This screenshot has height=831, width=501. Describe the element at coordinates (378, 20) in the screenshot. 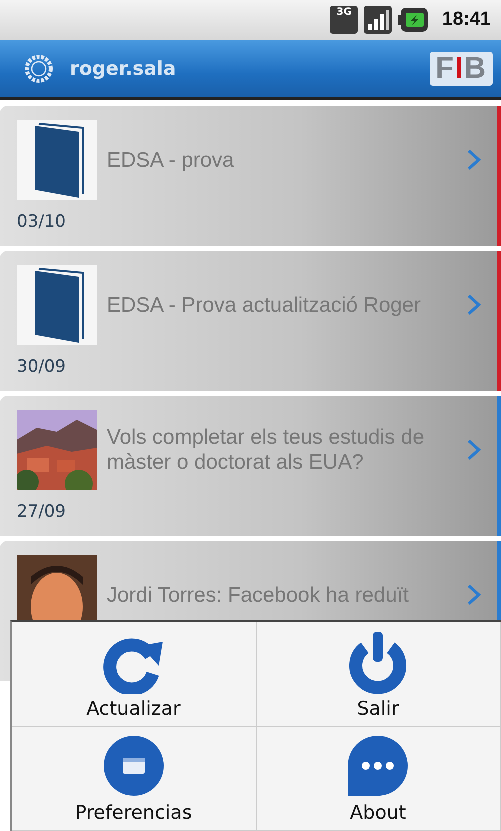

I see `signal-icon` at that location.